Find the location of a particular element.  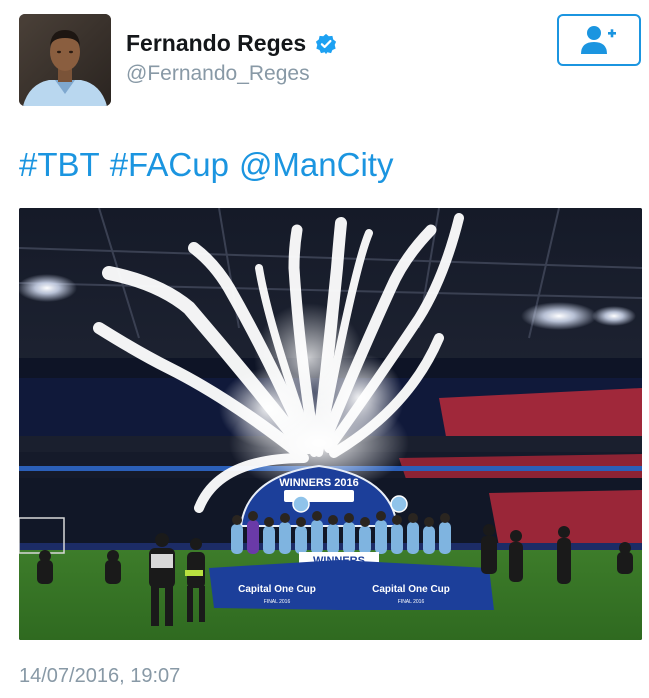

add-user-icon is located at coordinates (598, 40).